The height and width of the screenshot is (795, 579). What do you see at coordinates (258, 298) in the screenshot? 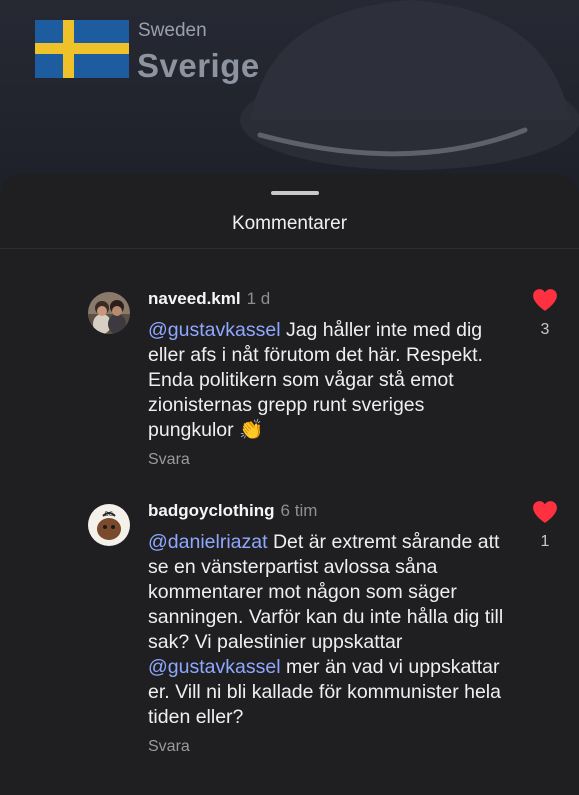
I see `comment-time: 1 d` at bounding box center [258, 298].